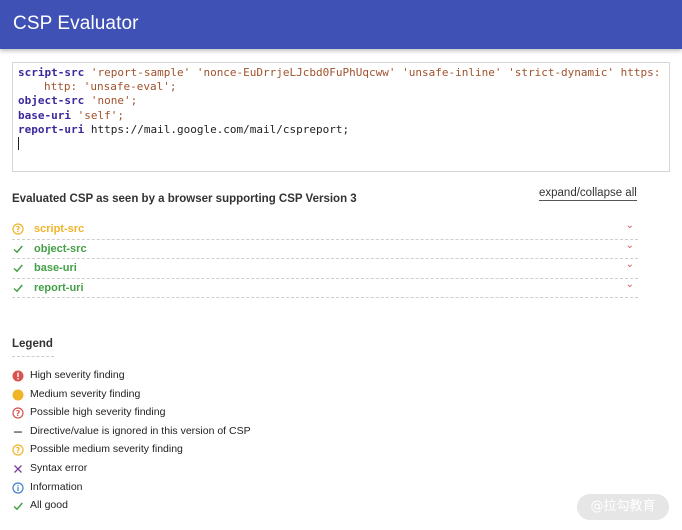 Image resolution: width=682 pixels, height=530 pixels. What do you see at coordinates (51, 129) in the screenshot?
I see `directive-keyword: report-uri` at bounding box center [51, 129].